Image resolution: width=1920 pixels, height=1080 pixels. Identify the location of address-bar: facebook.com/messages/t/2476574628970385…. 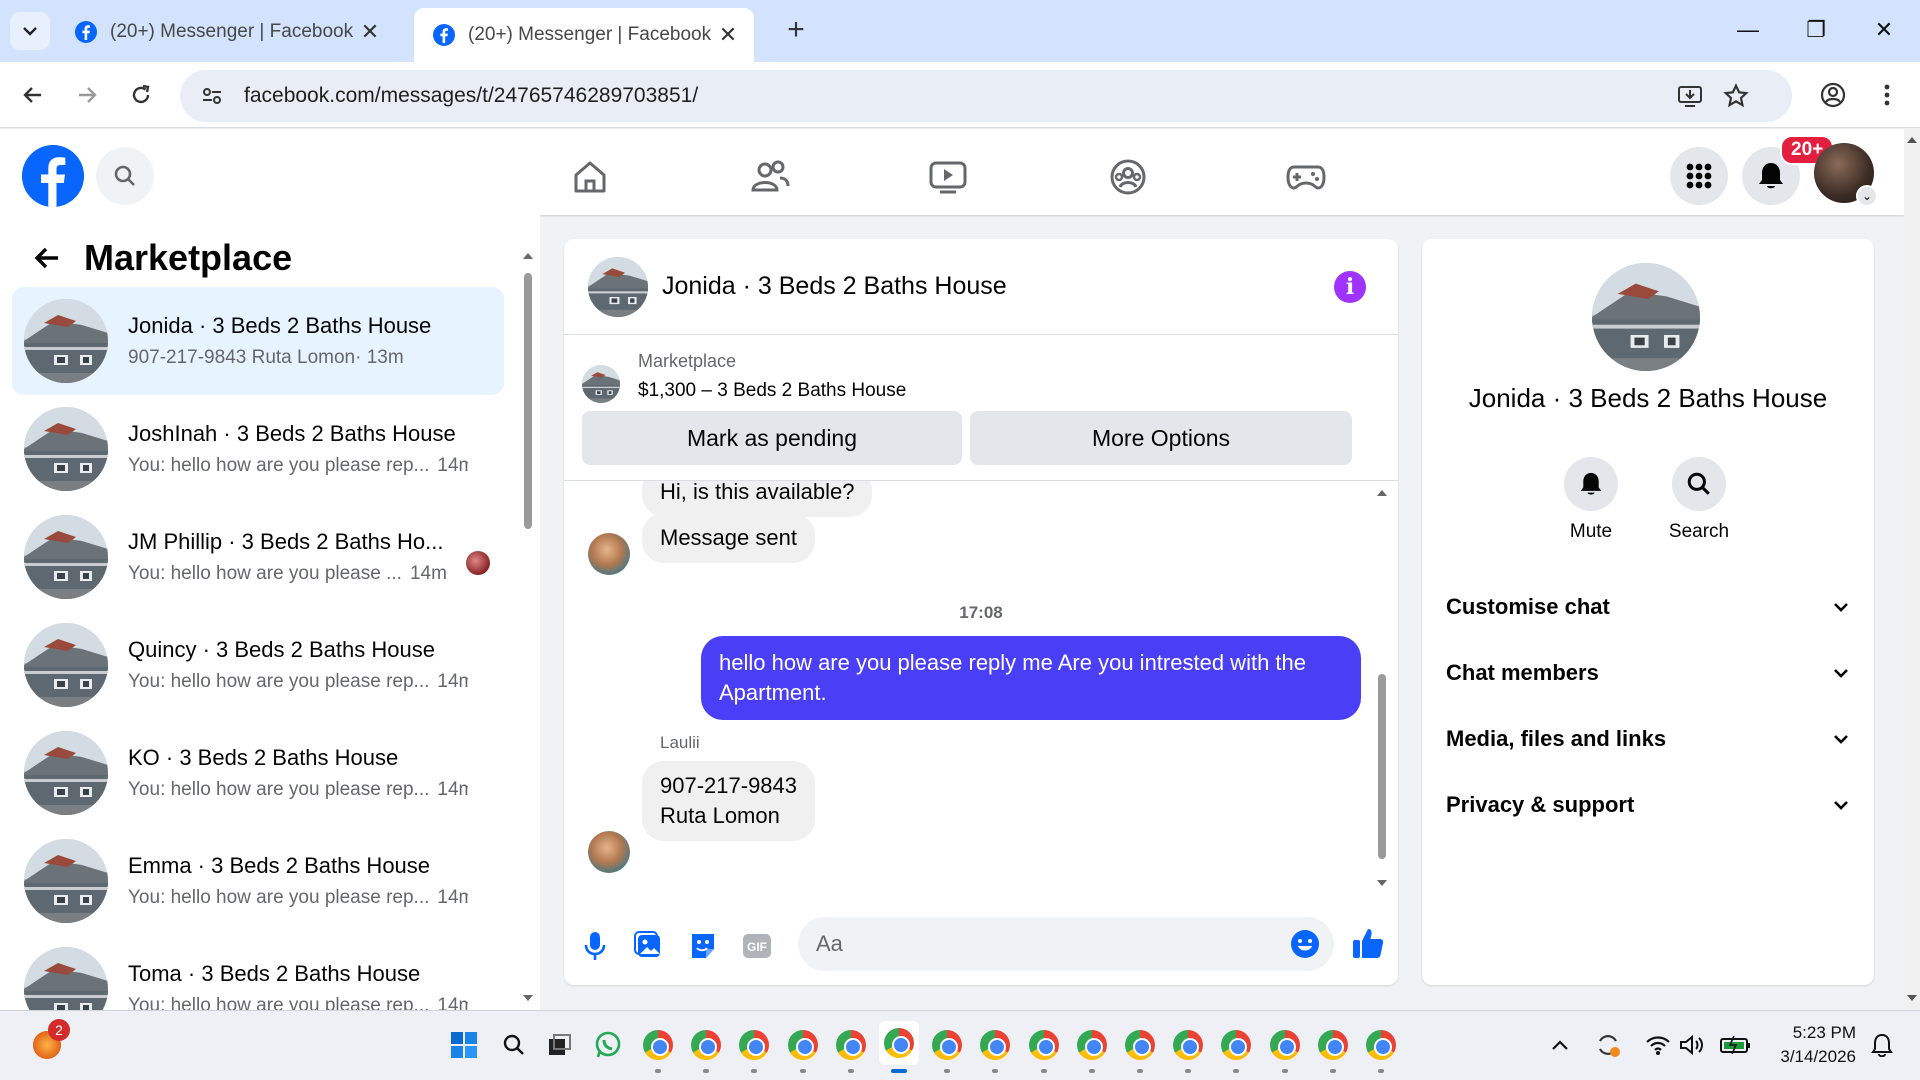
(986, 96).